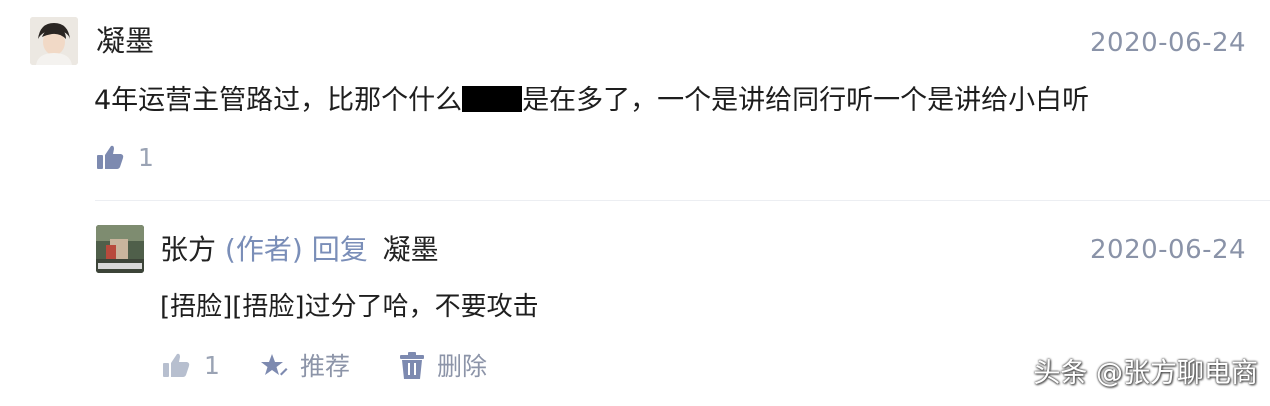 The width and height of the screenshot is (1270, 406). I want to click on replier-avatar, so click(120, 249).